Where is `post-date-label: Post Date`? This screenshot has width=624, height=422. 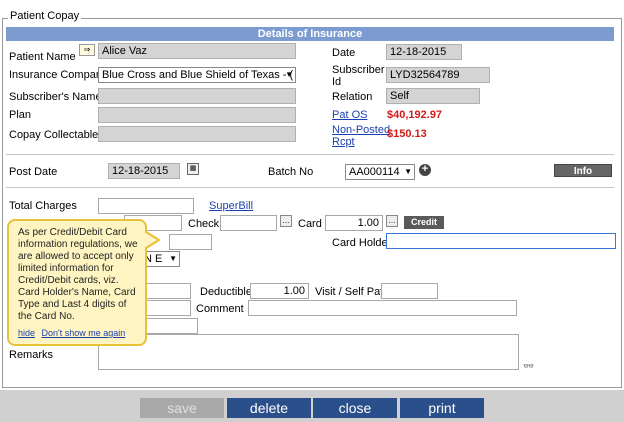 post-date-label: Post Date is located at coordinates (33, 172).